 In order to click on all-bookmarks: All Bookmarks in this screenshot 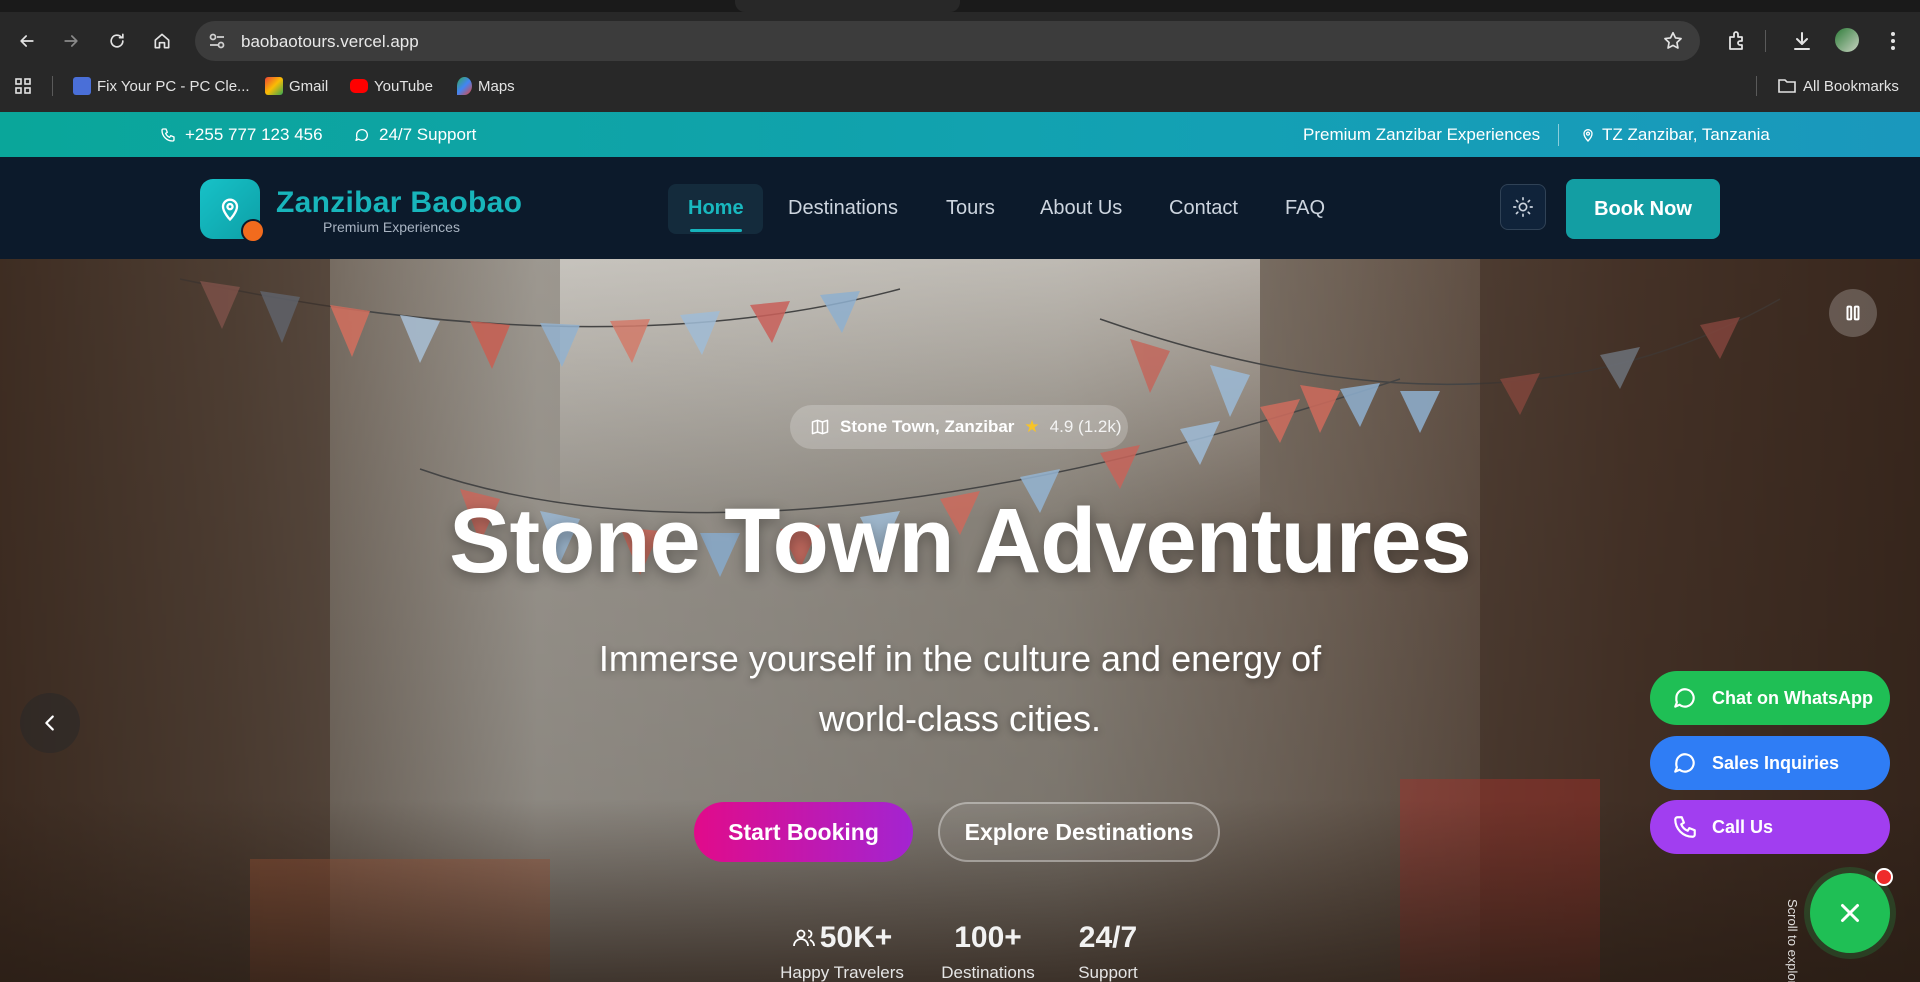, I will do `click(1838, 86)`.